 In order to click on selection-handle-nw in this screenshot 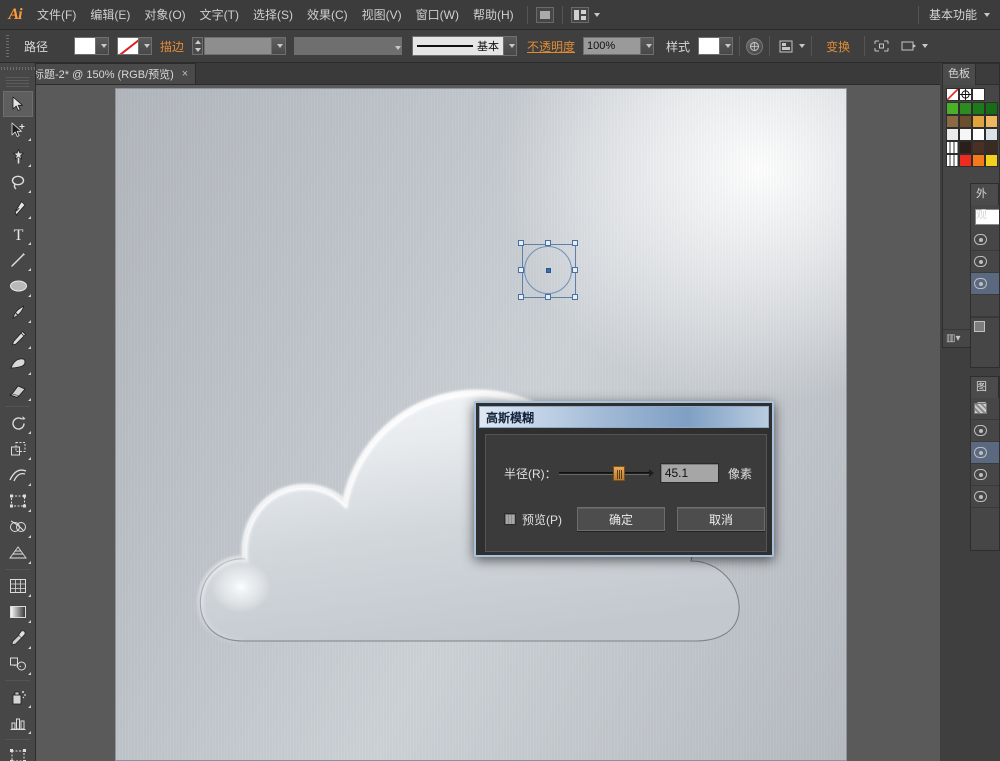, I will do `click(521, 243)`.